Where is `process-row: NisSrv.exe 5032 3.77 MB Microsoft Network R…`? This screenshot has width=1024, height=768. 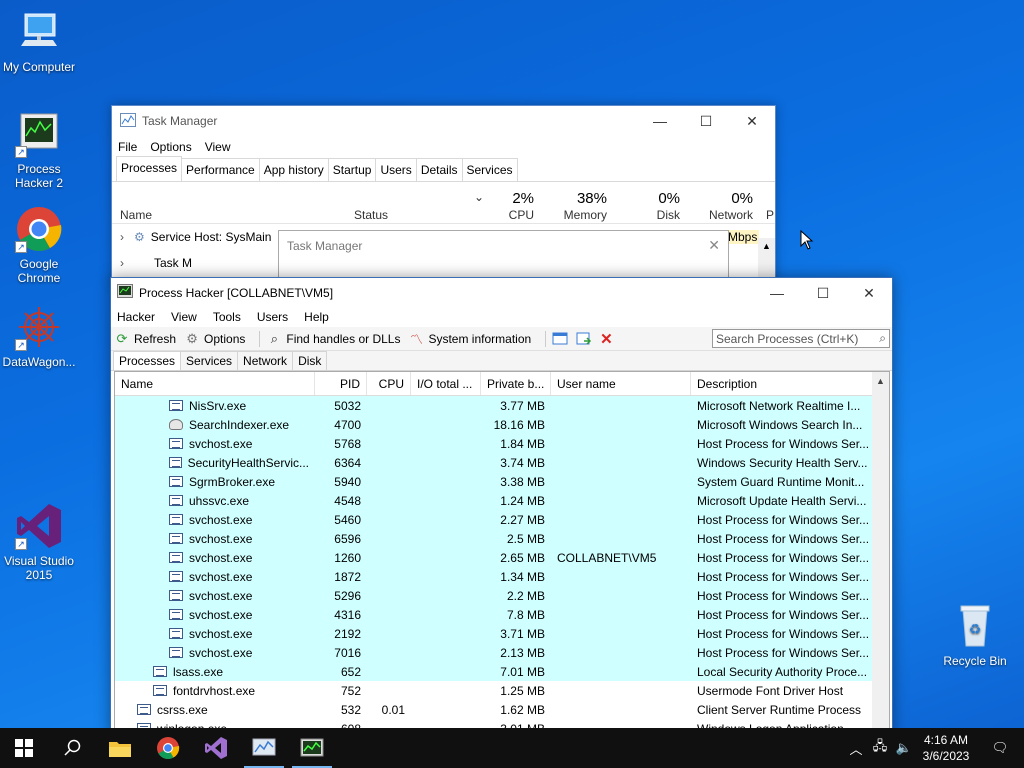 process-row: NisSrv.exe 5032 3.77 MB Microsoft Network R… is located at coordinates (502, 405).